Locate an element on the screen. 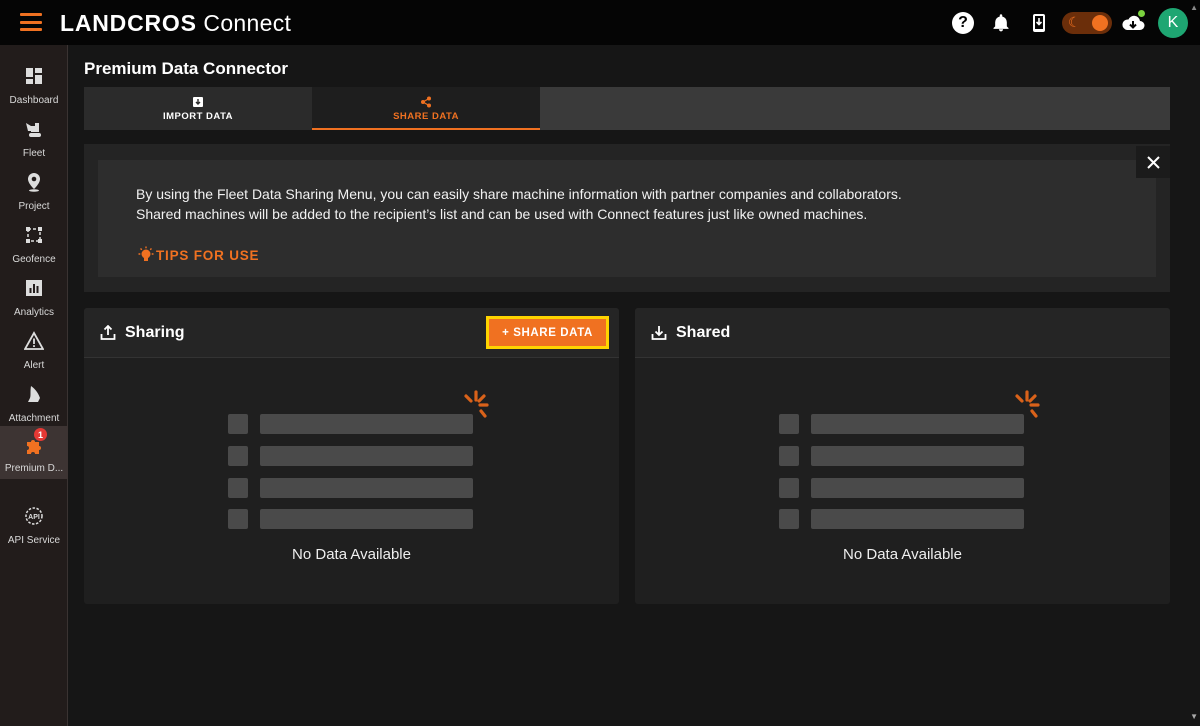 The width and height of the screenshot is (1200, 726). top-actions: ? ☾ K is located at coordinates (1065, 22).